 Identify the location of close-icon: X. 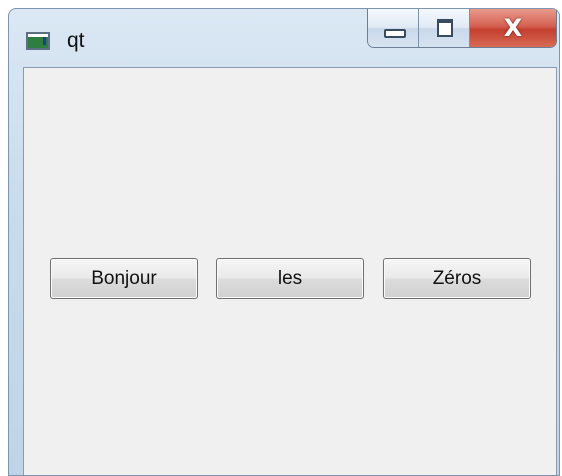
(513, 28).